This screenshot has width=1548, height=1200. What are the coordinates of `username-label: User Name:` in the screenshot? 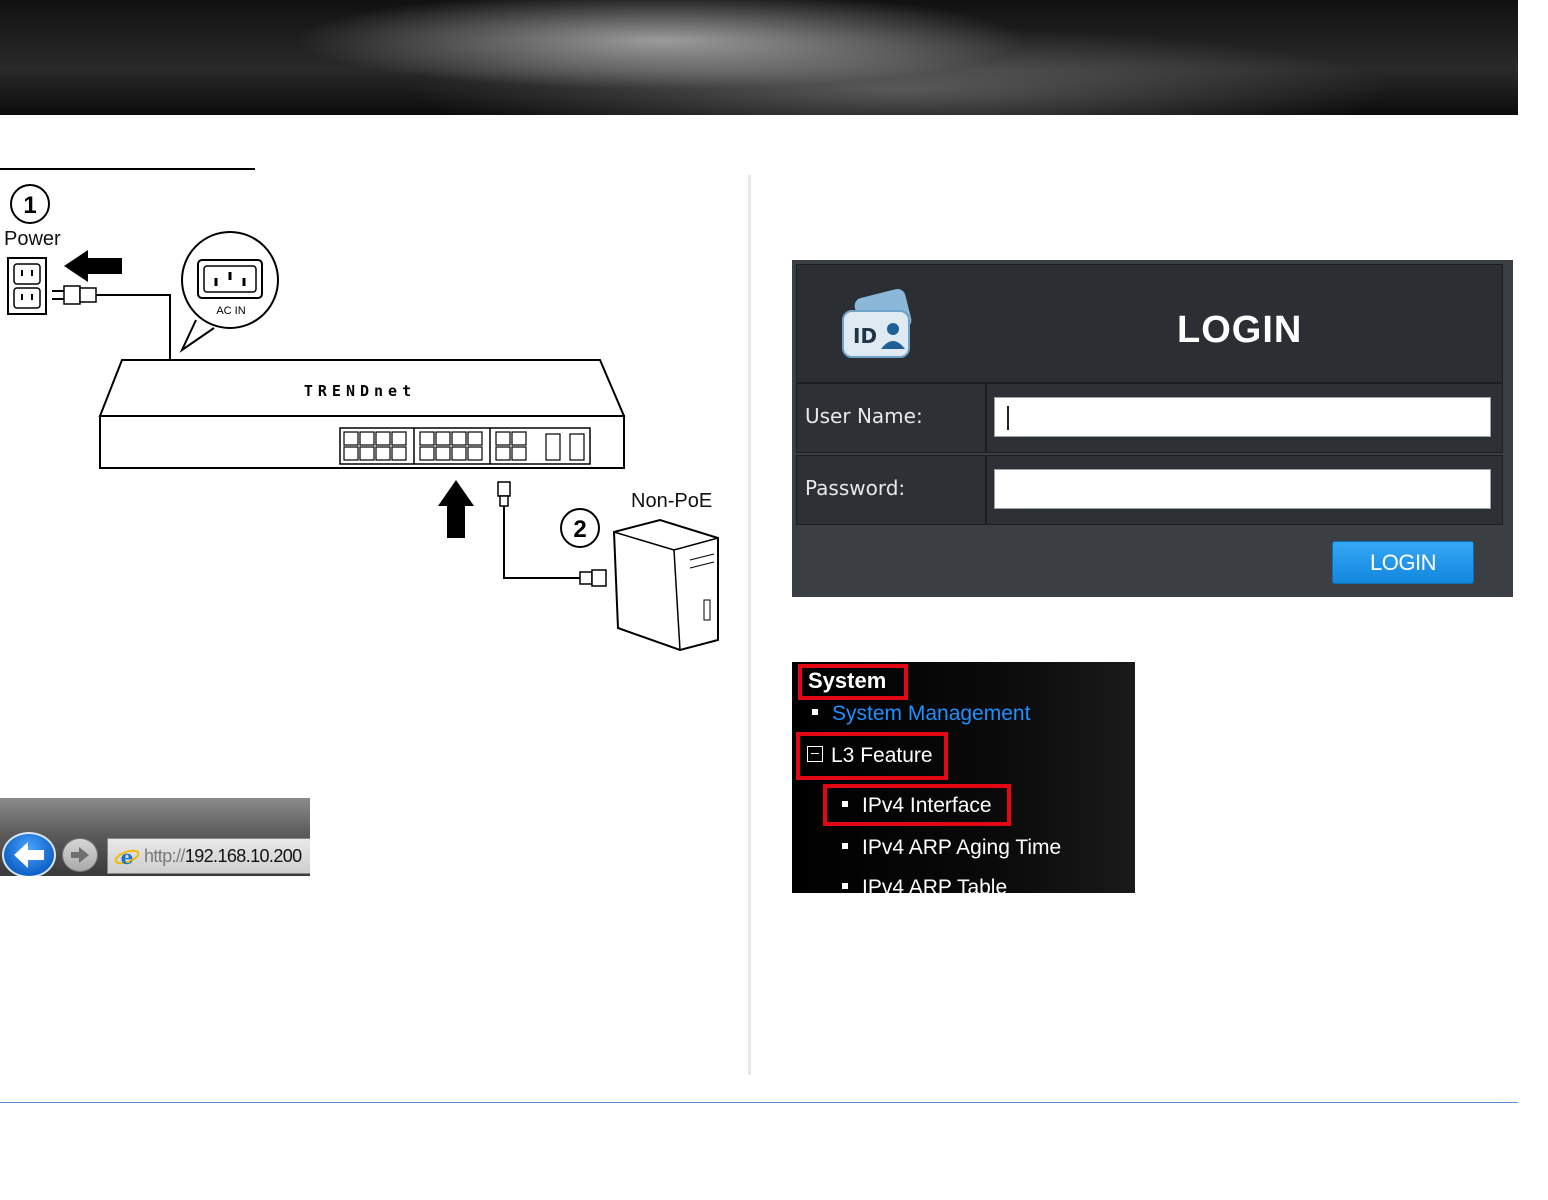 It's located at (864, 416).